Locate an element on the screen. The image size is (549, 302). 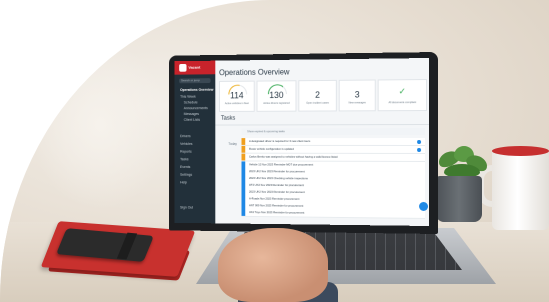
user-hand is located at coordinates (273, 265).